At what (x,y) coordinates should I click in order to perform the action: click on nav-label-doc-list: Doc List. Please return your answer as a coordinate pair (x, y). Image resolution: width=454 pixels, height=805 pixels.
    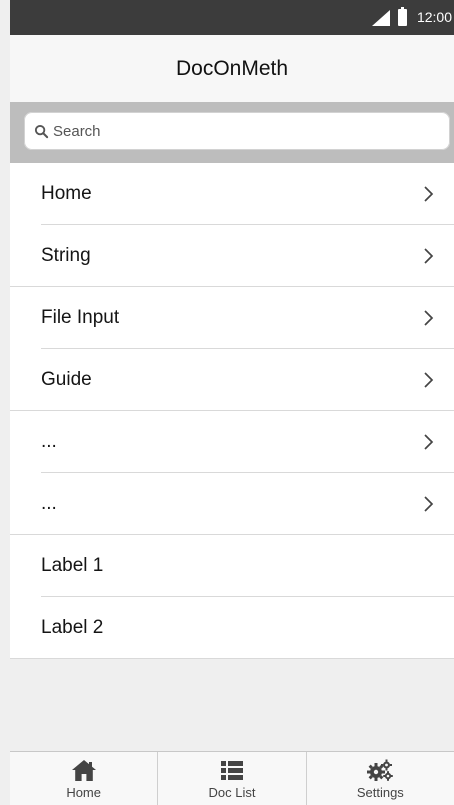
    Looking at the image, I should click on (232, 792).